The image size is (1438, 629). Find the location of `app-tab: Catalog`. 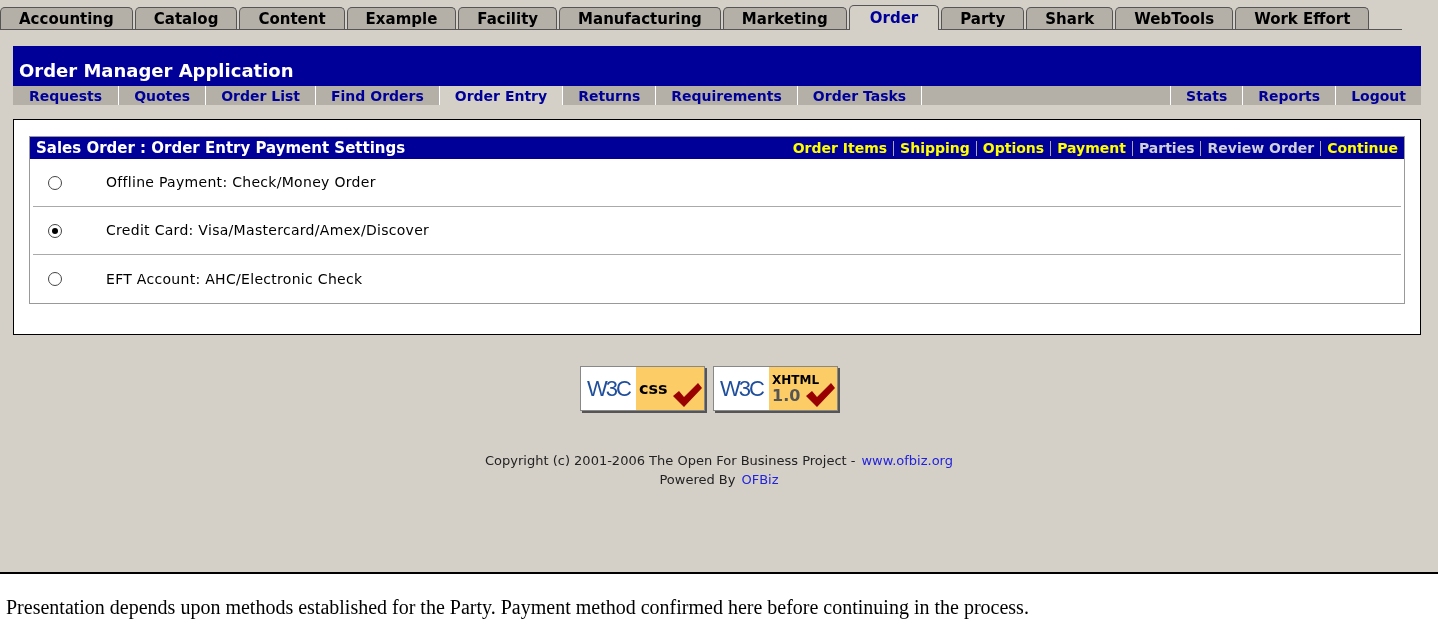

app-tab: Catalog is located at coordinates (186, 18).